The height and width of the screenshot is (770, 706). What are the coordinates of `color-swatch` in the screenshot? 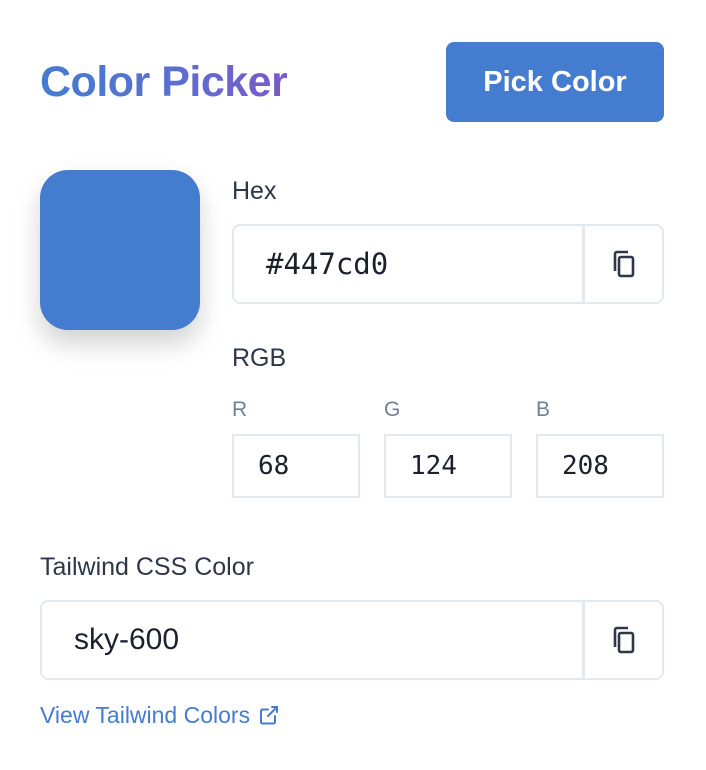 It's located at (120, 250).